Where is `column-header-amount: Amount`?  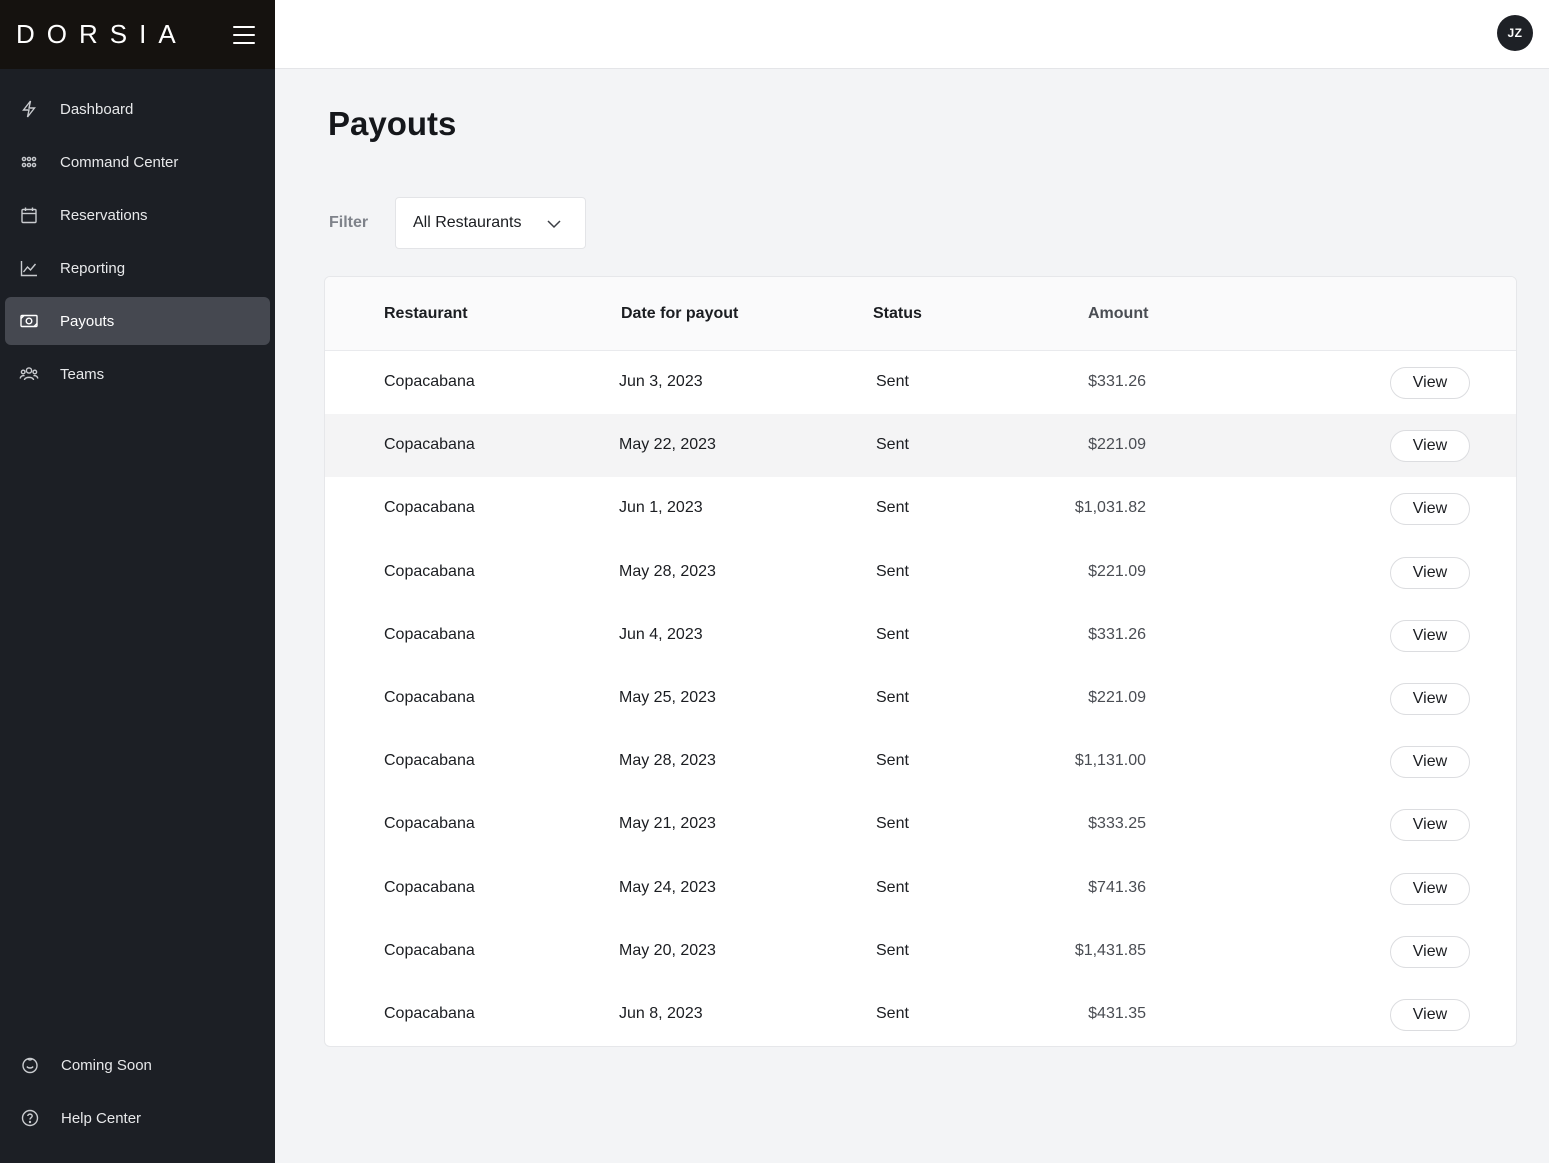
column-header-amount: Amount is located at coordinates (1118, 314).